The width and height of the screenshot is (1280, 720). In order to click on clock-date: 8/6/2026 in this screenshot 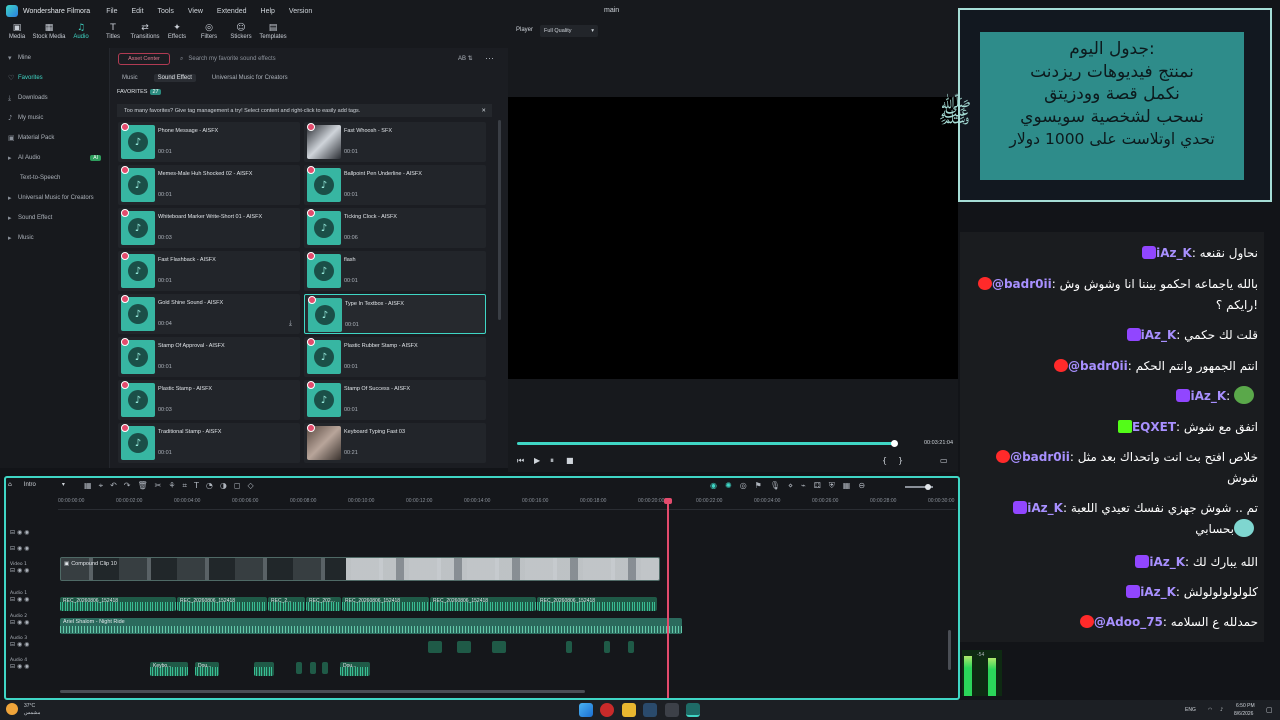, I will do `click(1243, 714)`.